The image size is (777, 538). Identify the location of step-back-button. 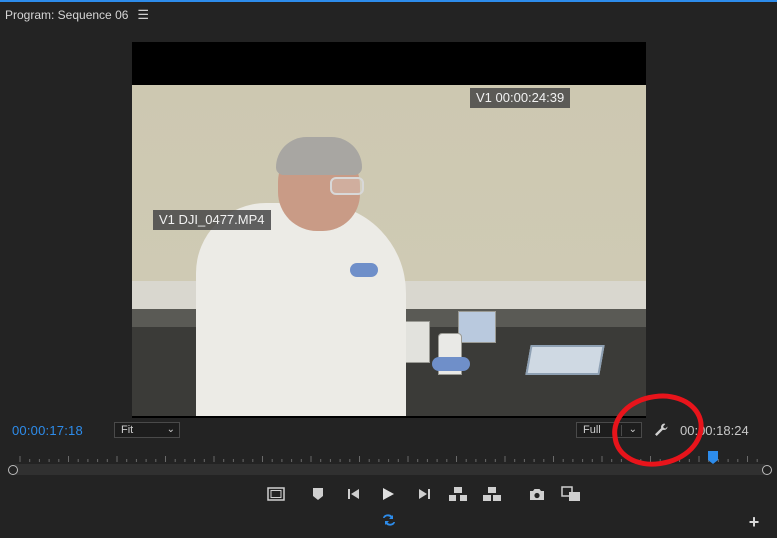
(354, 494).